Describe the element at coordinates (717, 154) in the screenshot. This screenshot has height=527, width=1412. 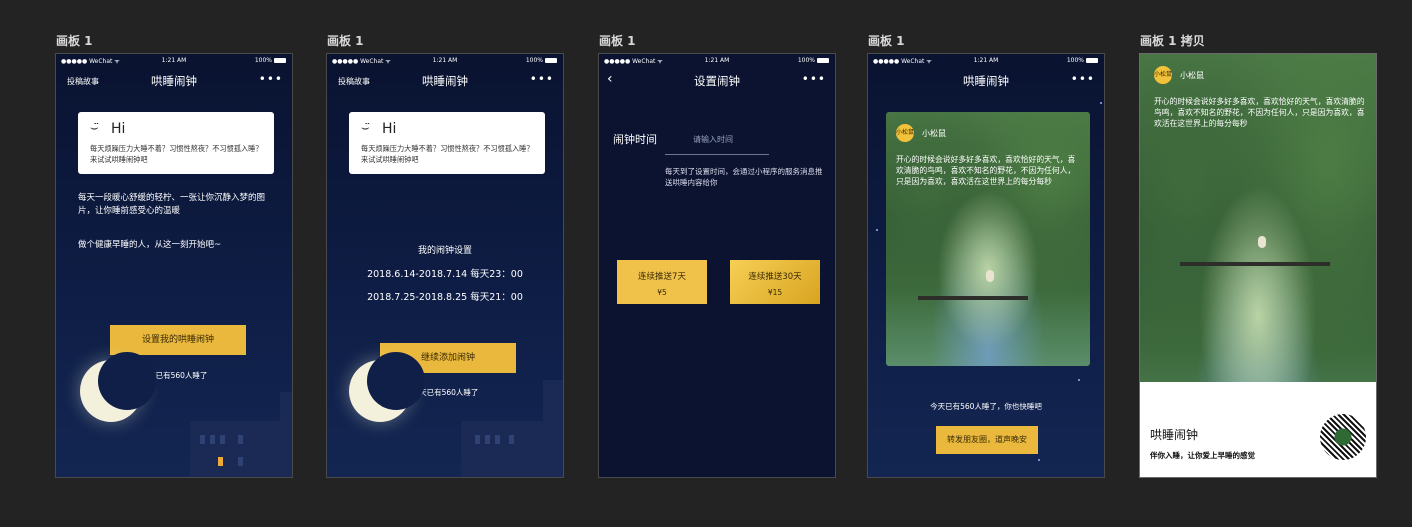
I see `input-underline` at that location.